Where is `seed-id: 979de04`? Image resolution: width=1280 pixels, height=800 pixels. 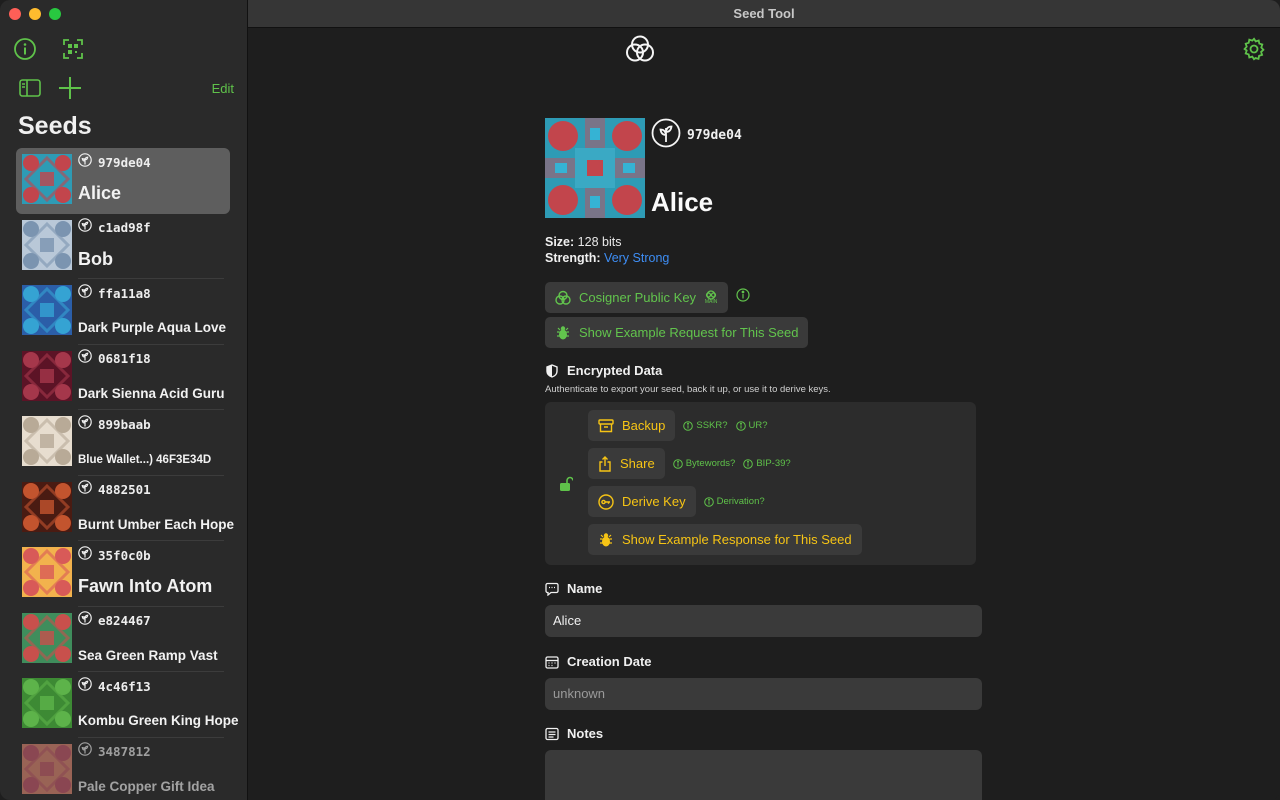
seed-id: 979de04 is located at coordinates (714, 135).